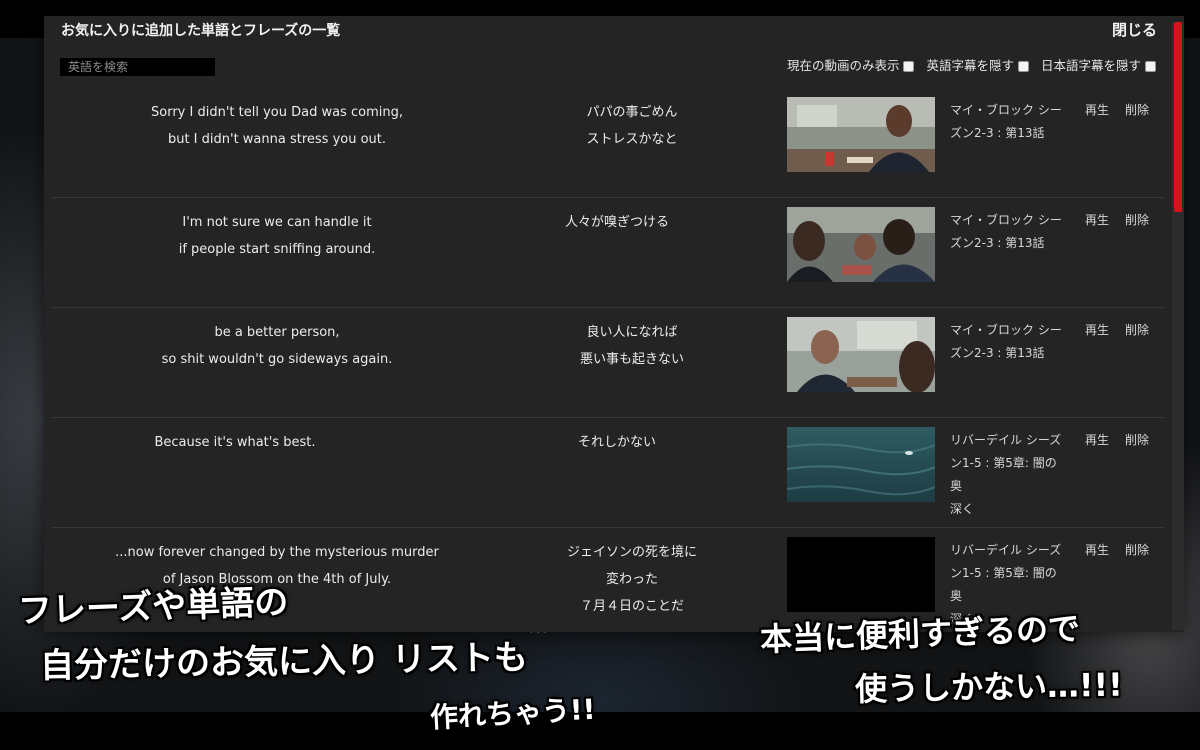  I want to click on japanese-phrase: ジェイソンの死を境に 変わった ７月４日のことだ, so click(632, 579).